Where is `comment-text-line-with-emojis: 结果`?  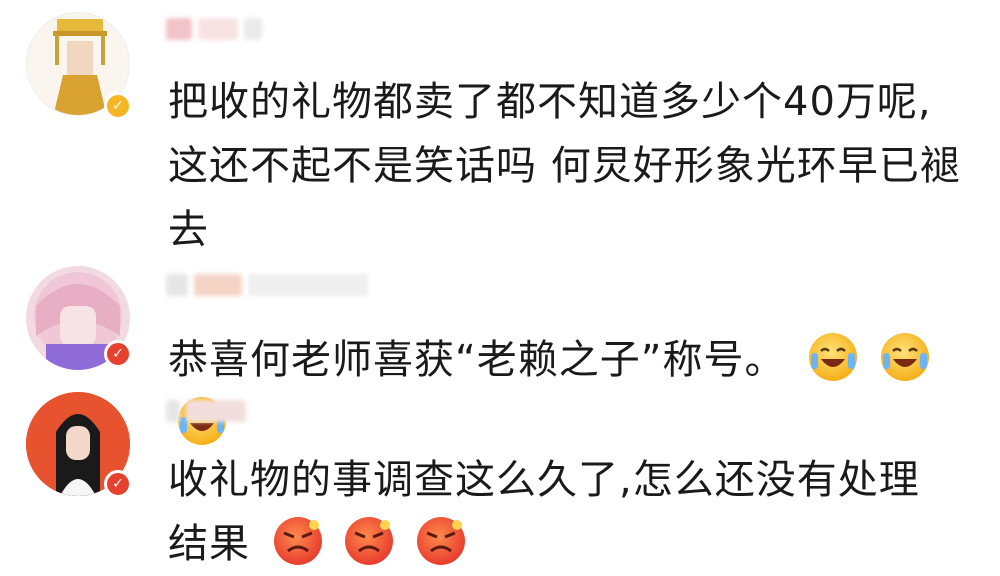
comment-text-line-with-emojis: 结果 is located at coordinates (578, 544).